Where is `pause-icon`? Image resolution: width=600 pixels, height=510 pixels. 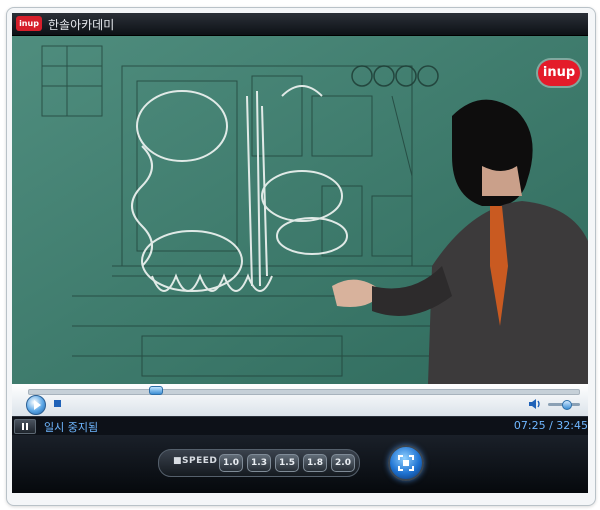
pause-icon is located at coordinates (25, 426).